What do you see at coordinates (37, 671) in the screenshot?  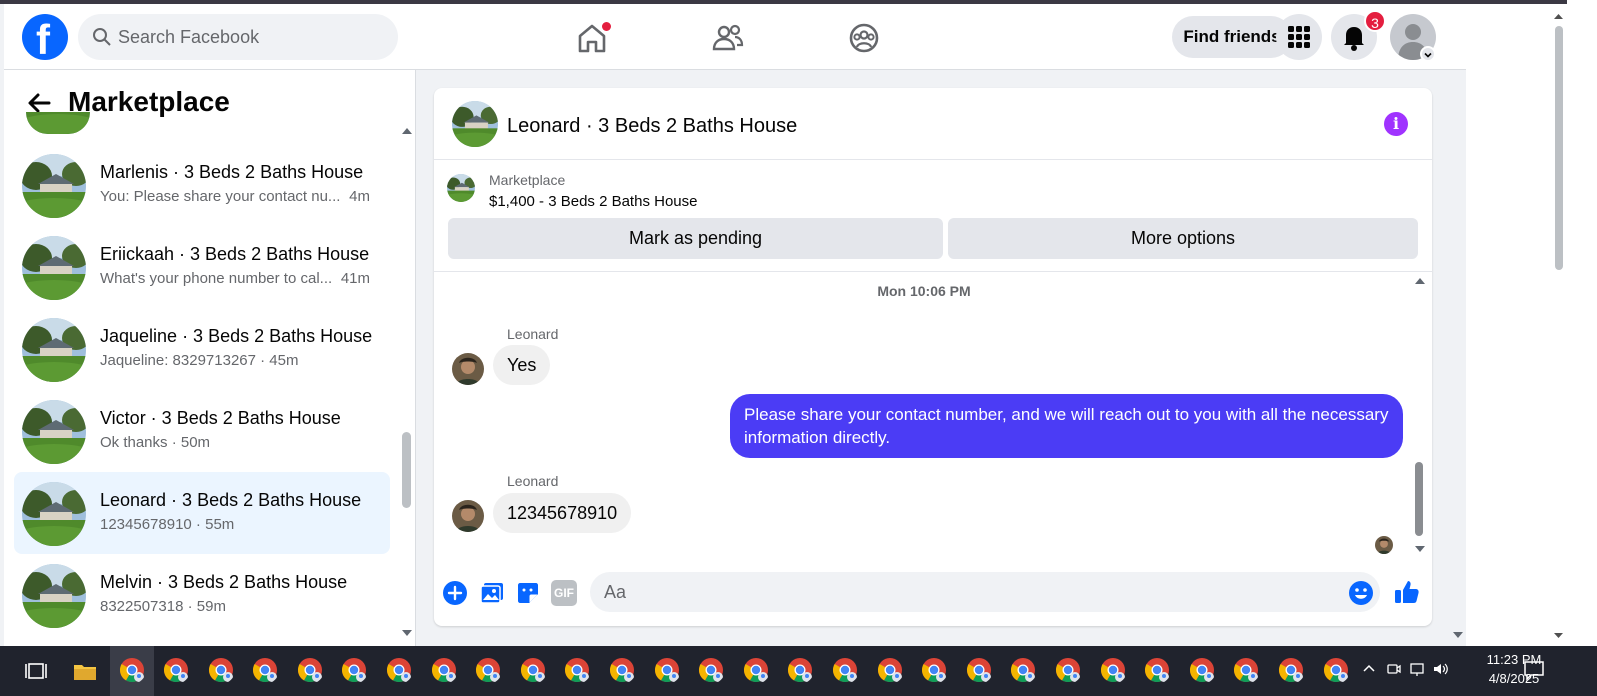 I see `task-view-icon` at bounding box center [37, 671].